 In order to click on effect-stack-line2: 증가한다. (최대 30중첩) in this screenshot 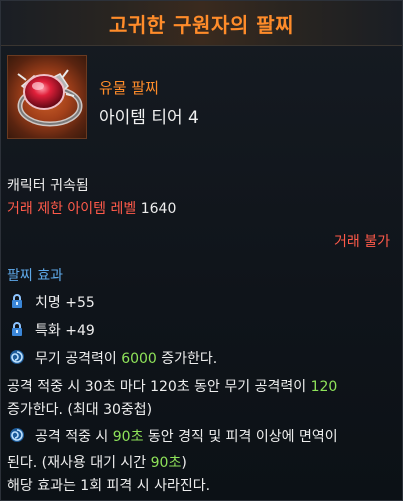, I will do `click(80, 410)`.